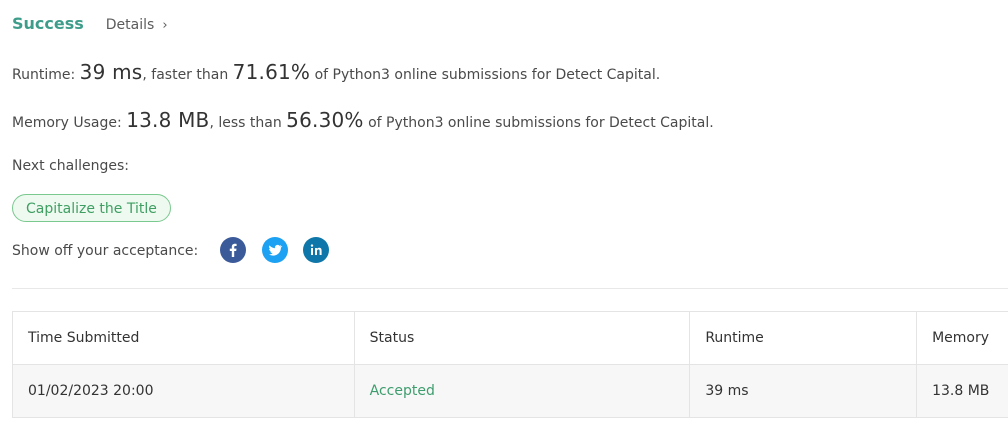  I want to click on share-label: Show off your acceptance:, so click(105, 251).